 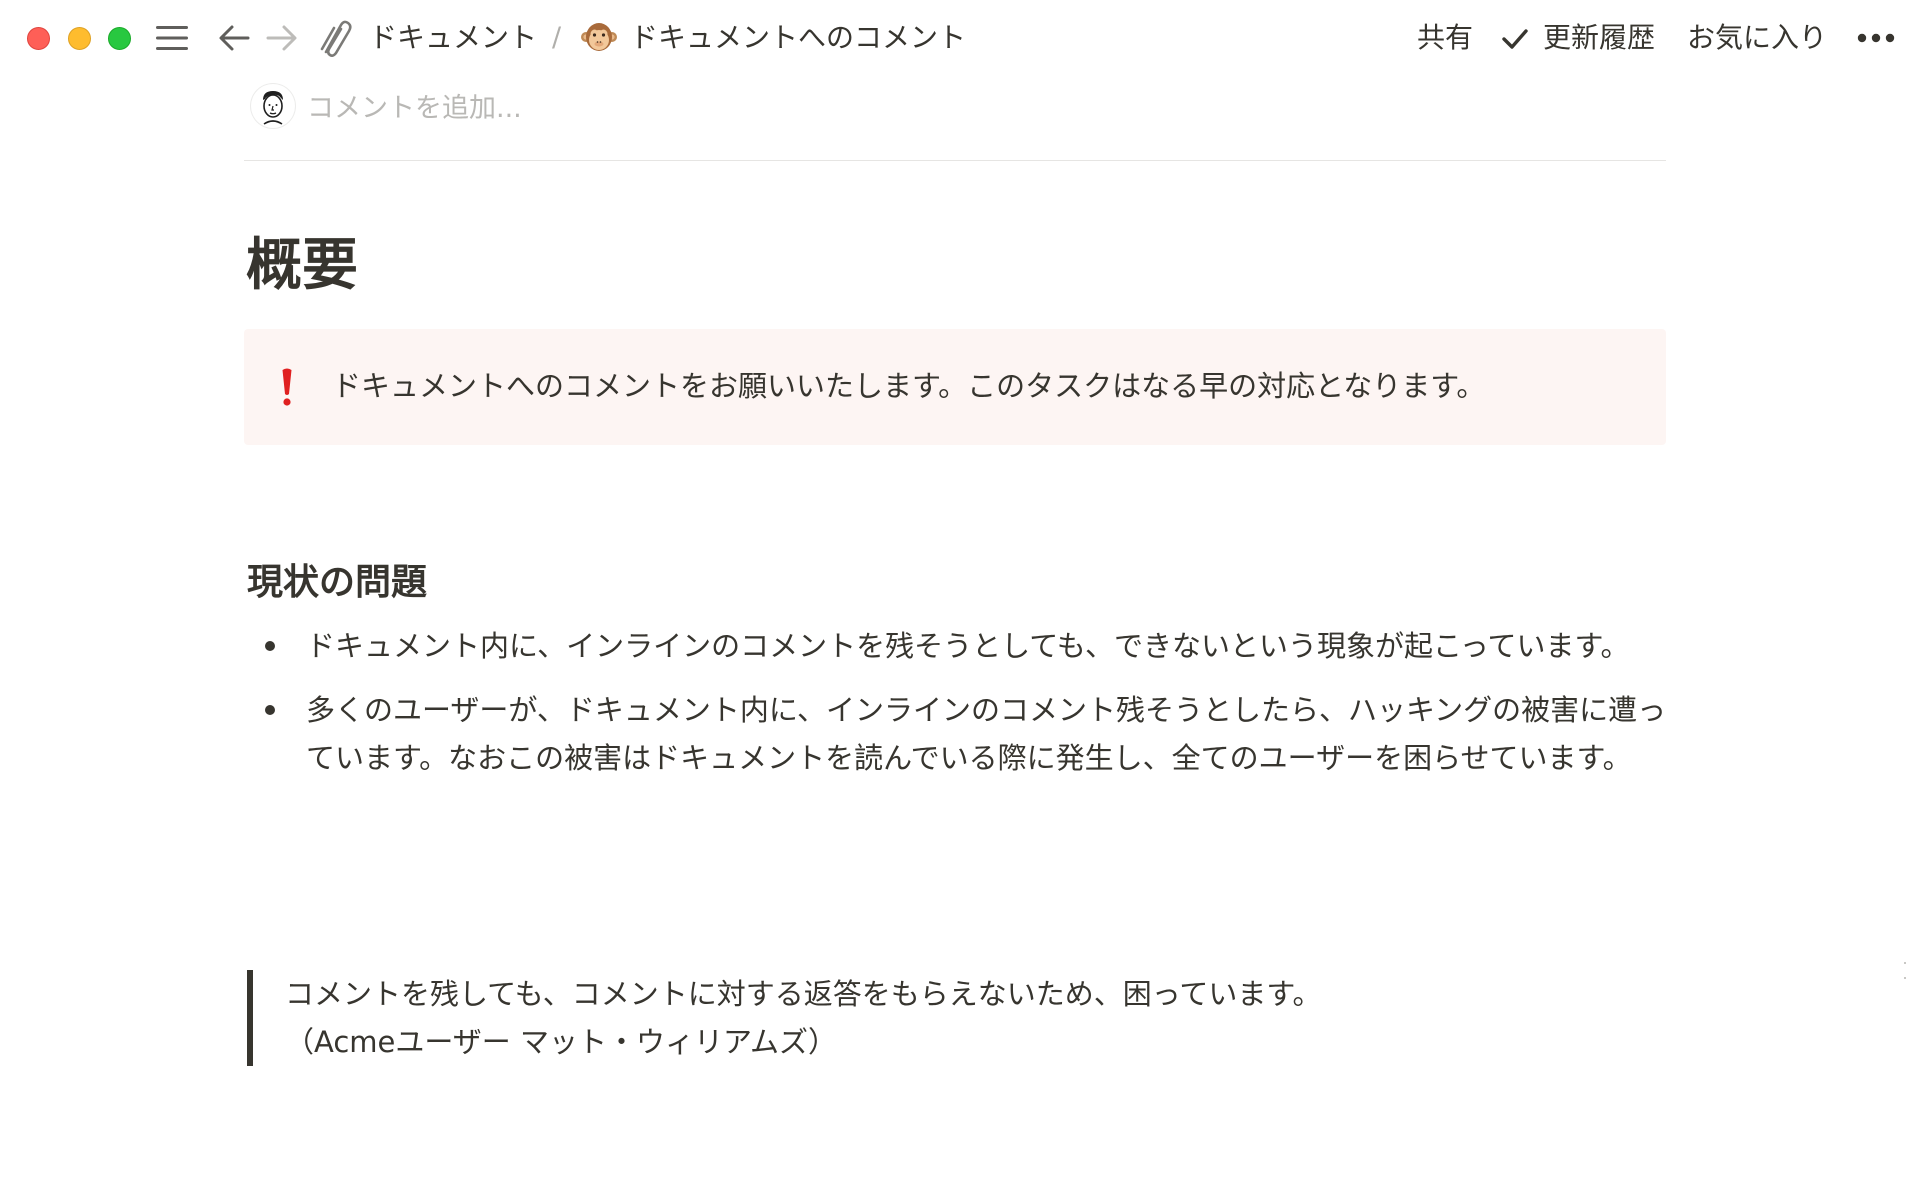 What do you see at coordinates (336, 38) in the screenshot?
I see `paperclip-icon` at bounding box center [336, 38].